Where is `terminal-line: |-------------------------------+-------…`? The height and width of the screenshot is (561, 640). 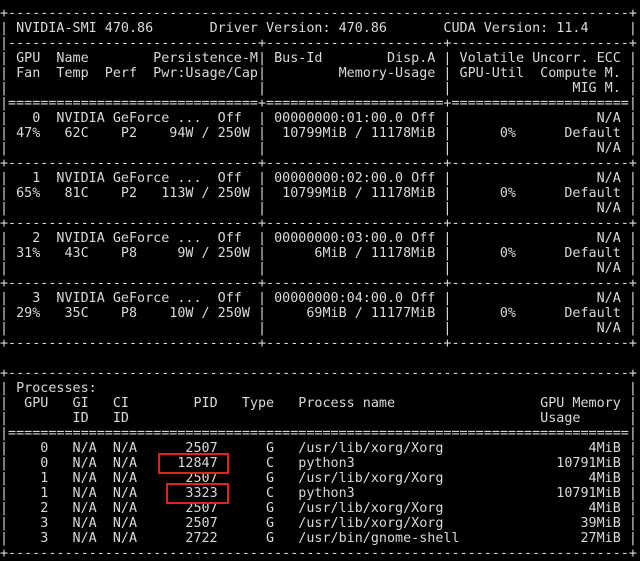 terminal-line: |-------------------------------+-------… is located at coordinates (318, 43).